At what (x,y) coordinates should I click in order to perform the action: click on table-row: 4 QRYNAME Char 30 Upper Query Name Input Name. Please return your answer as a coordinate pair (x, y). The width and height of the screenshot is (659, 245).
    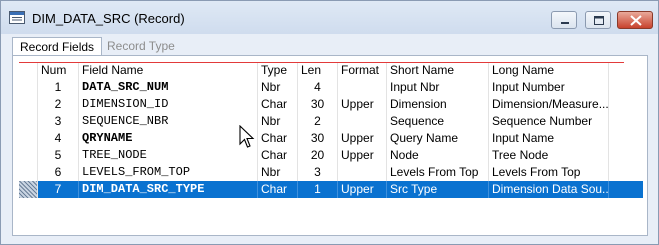
    Looking at the image, I should click on (331, 138).